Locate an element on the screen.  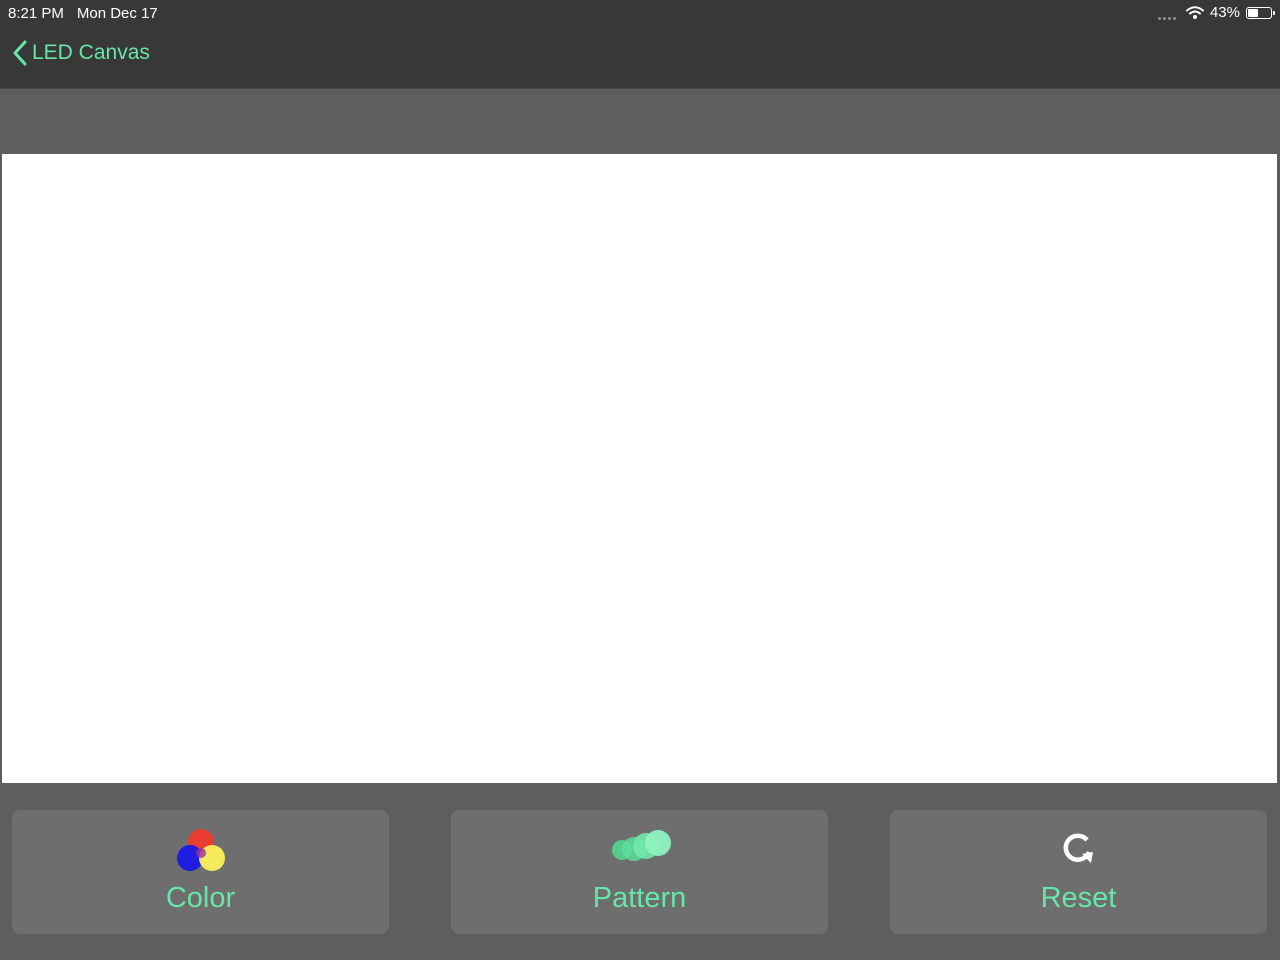
reset-button: Reset is located at coordinates (1078, 872).